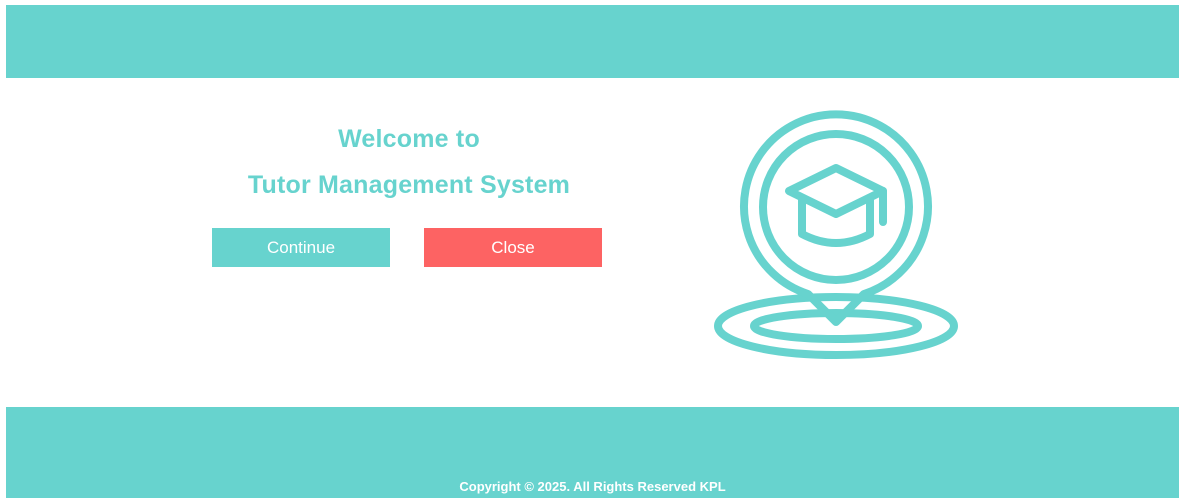  I want to click on continue-button: Continue, so click(301, 247).